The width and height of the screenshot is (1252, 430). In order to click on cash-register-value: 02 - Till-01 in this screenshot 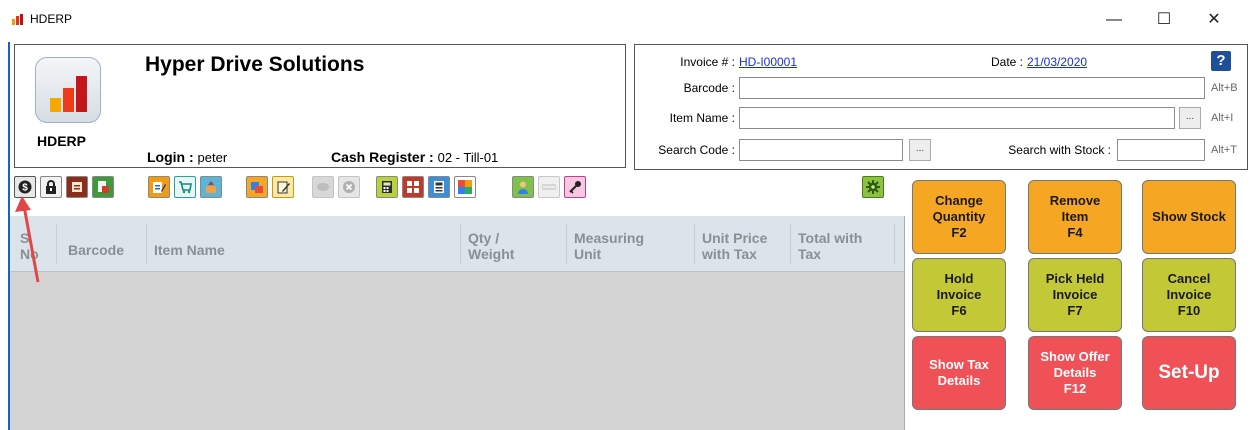, I will do `click(468, 157)`.